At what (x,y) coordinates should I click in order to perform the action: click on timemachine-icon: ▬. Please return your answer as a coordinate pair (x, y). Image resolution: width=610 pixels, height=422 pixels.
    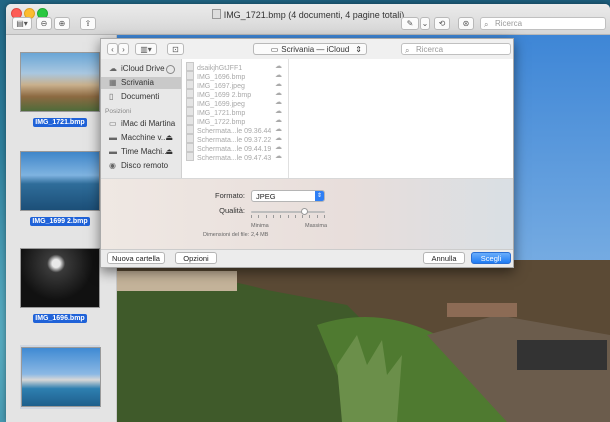
    Looking at the image, I should click on (113, 151).